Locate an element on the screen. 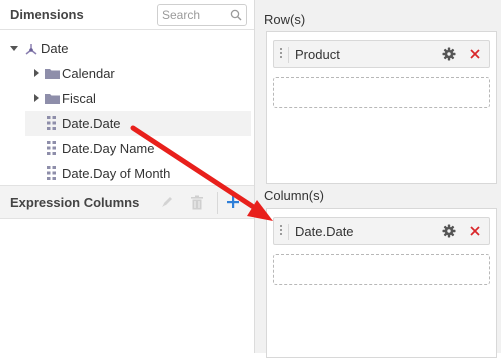 The image size is (501, 358). tree-item-label: Calendar is located at coordinates (88, 73).